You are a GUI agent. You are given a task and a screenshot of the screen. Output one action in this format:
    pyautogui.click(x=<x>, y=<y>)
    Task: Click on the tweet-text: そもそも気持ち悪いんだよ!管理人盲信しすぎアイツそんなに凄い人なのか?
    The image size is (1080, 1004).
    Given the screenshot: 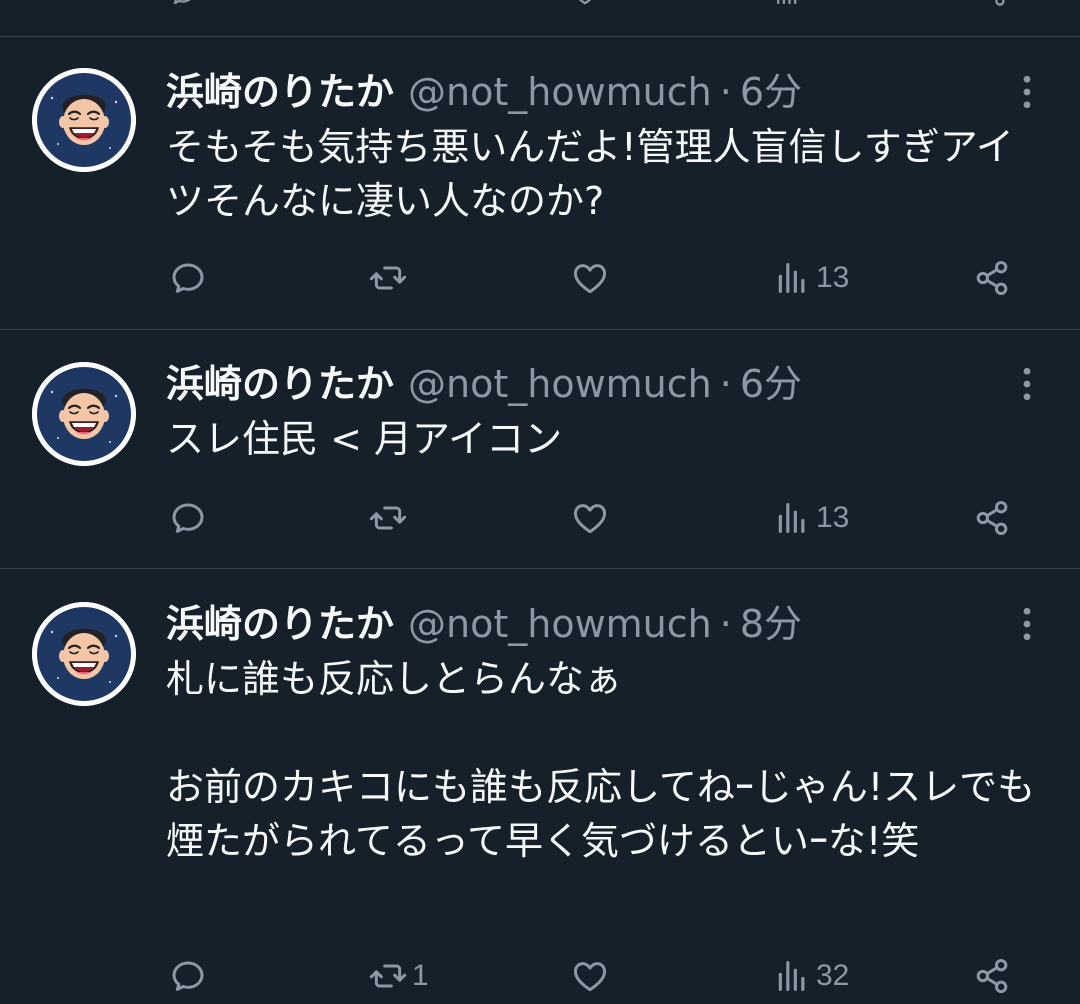 What is the action you would take?
    pyautogui.click(x=590, y=174)
    